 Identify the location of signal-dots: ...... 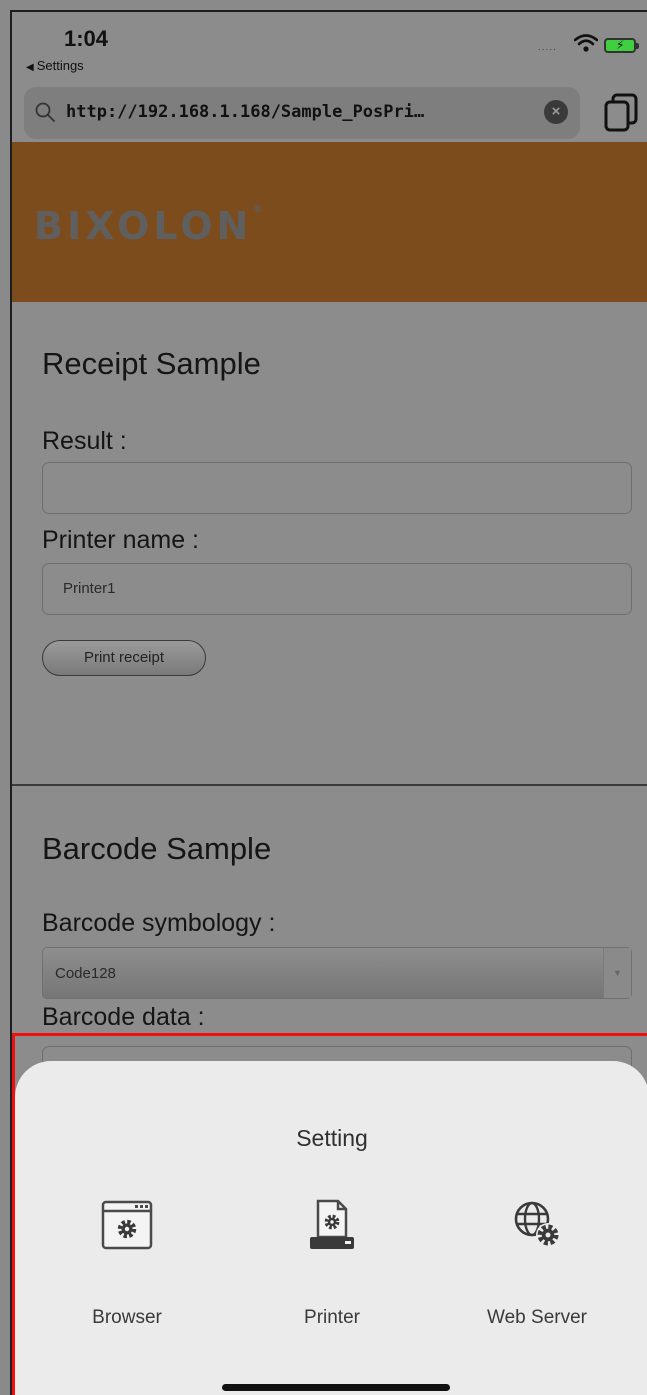
(547, 47).